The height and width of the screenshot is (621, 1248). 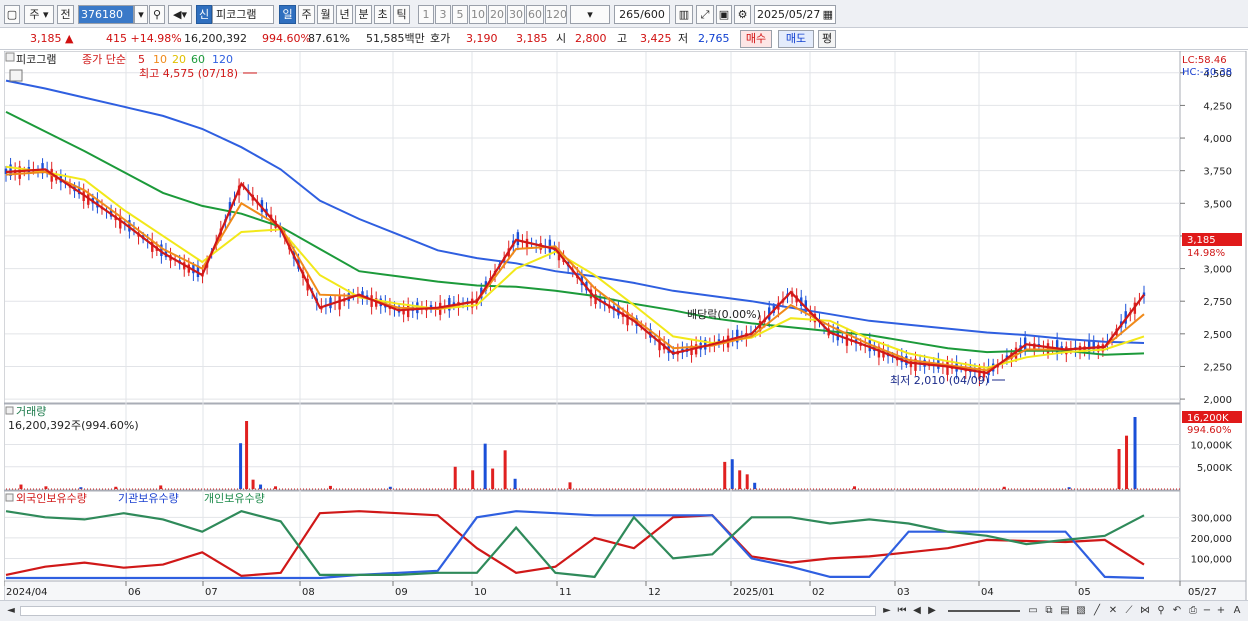 What do you see at coordinates (9, 497) in the screenshot?
I see `holding-panel-menu-icon` at bounding box center [9, 497].